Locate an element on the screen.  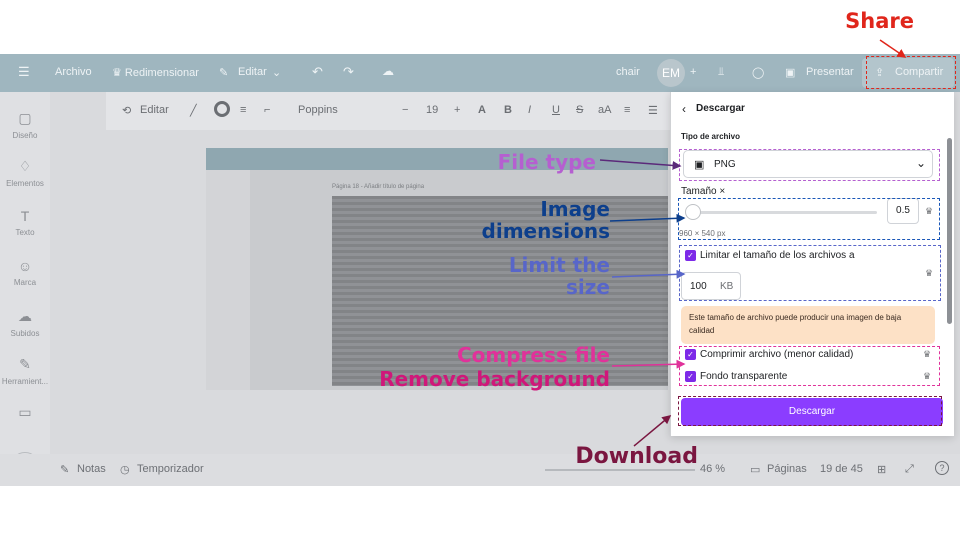
decrease-size-icon: − is located at coordinates (405, 110).